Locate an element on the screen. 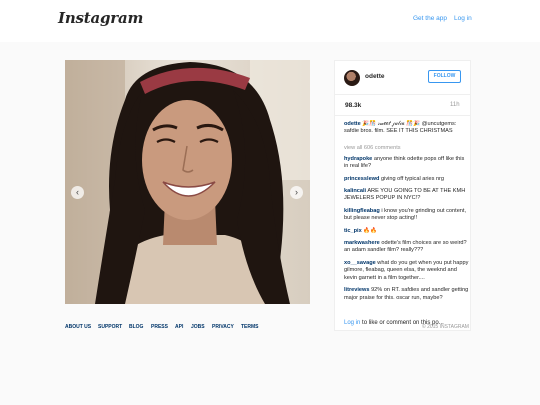  post-username: odette is located at coordinates (375, 76).